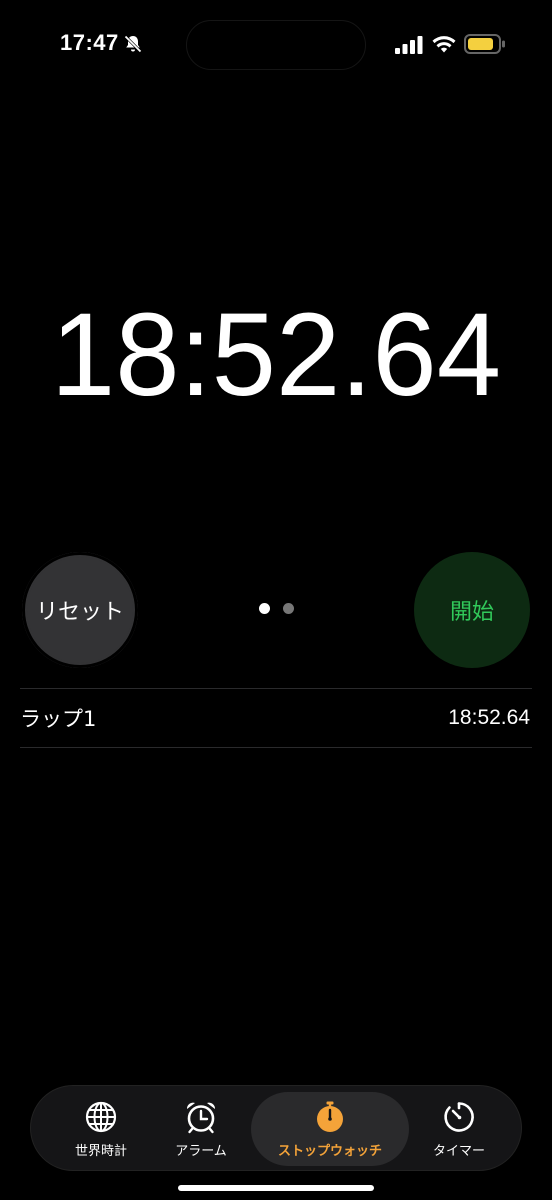  What do you see at coordinates (100, 1151) in the screenshot?
I see `tab-label: 世界時計` at bounding box center [100, 1151].